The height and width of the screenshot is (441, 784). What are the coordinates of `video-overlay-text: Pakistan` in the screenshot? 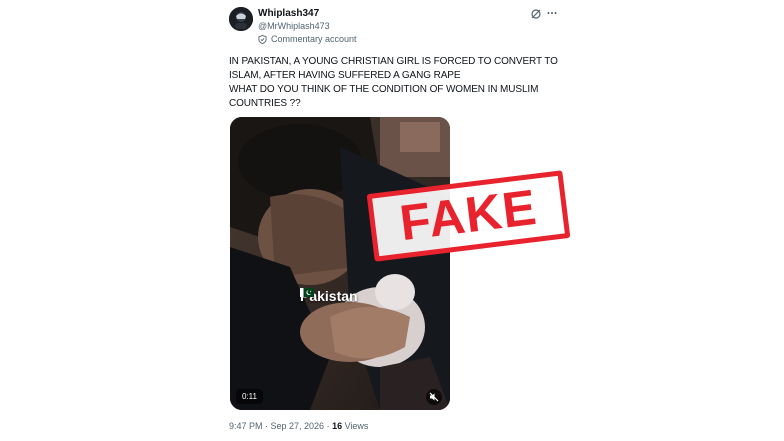 It's located at (329, 296).